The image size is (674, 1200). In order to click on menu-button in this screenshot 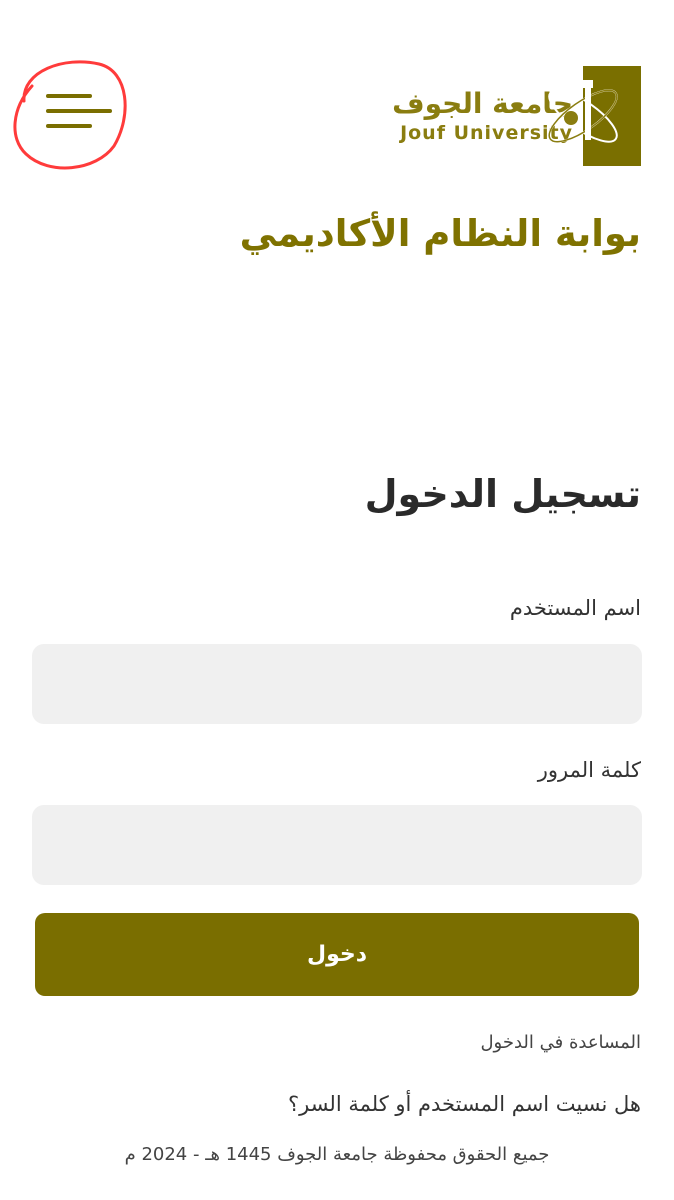, I will do `click(70, 115)`.